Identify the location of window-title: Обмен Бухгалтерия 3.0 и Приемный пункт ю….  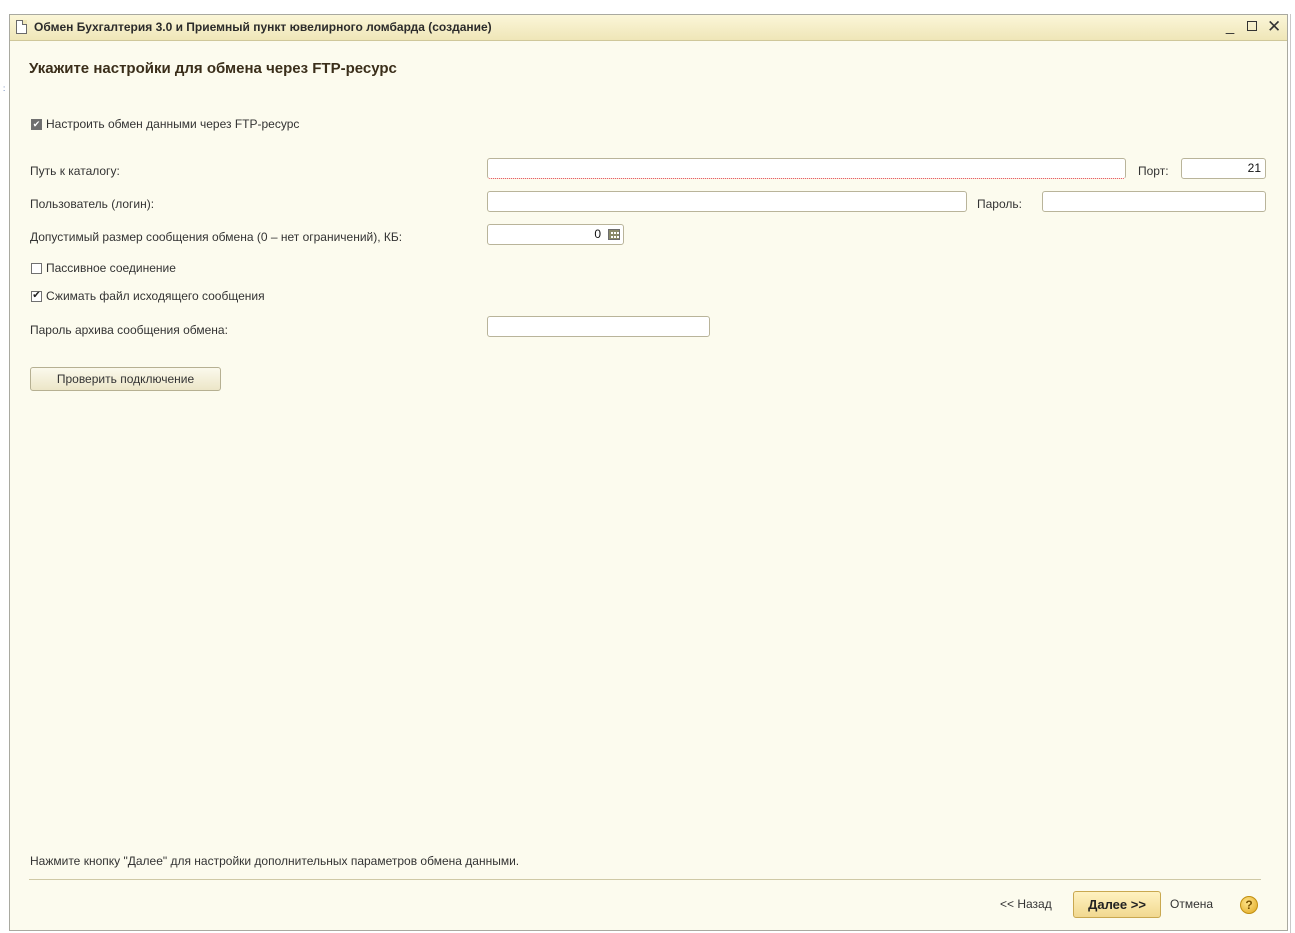
(263, 27).